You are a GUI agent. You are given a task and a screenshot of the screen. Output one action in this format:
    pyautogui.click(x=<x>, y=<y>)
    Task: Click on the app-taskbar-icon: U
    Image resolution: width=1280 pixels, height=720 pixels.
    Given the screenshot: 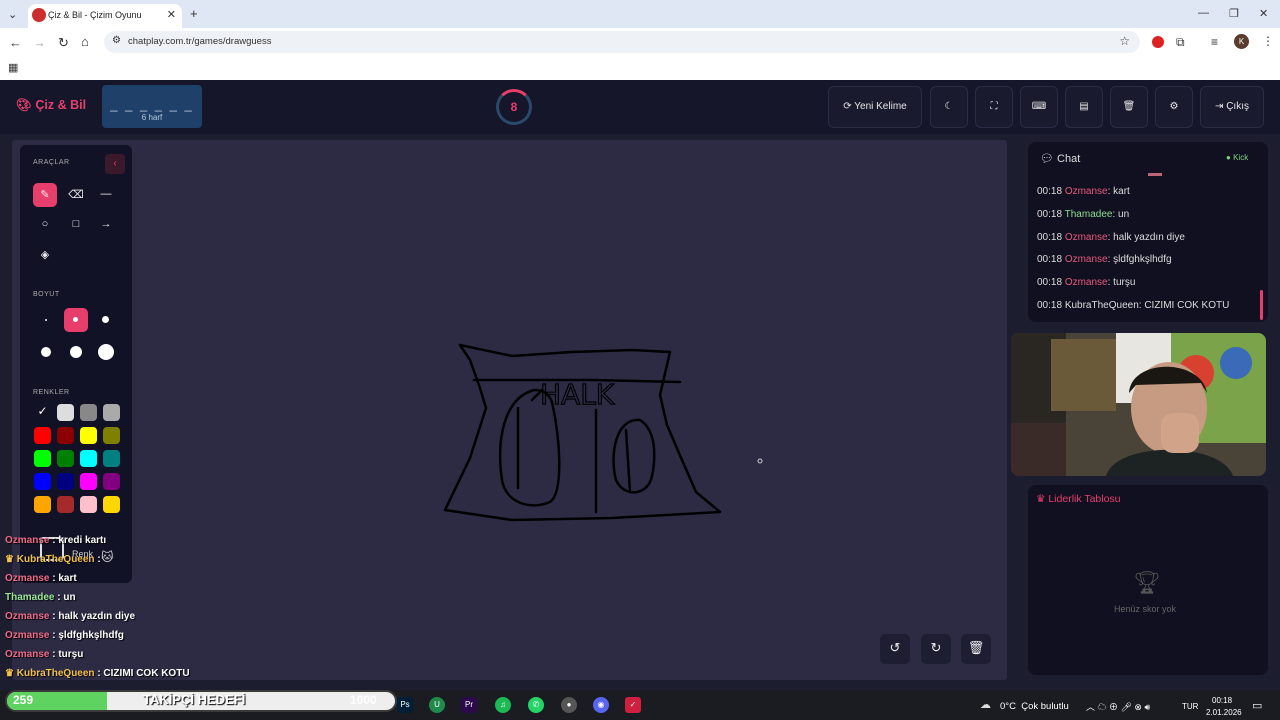 What is the action you would take?
    pyautogui.click(x=437, y=705)
    